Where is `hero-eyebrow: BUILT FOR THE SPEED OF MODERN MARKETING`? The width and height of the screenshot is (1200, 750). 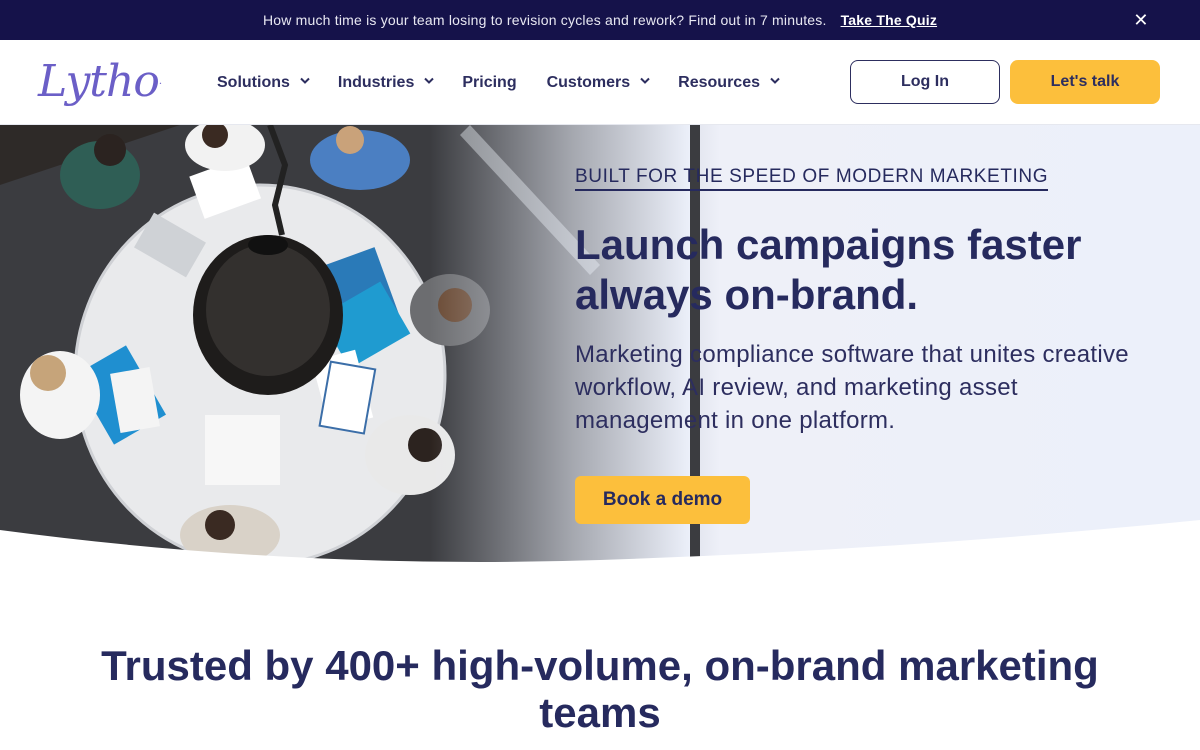
hero-eyebrow: BUILT FOR THE SPEED OF MODERN MARKETING is located at coordinates (812, 178).